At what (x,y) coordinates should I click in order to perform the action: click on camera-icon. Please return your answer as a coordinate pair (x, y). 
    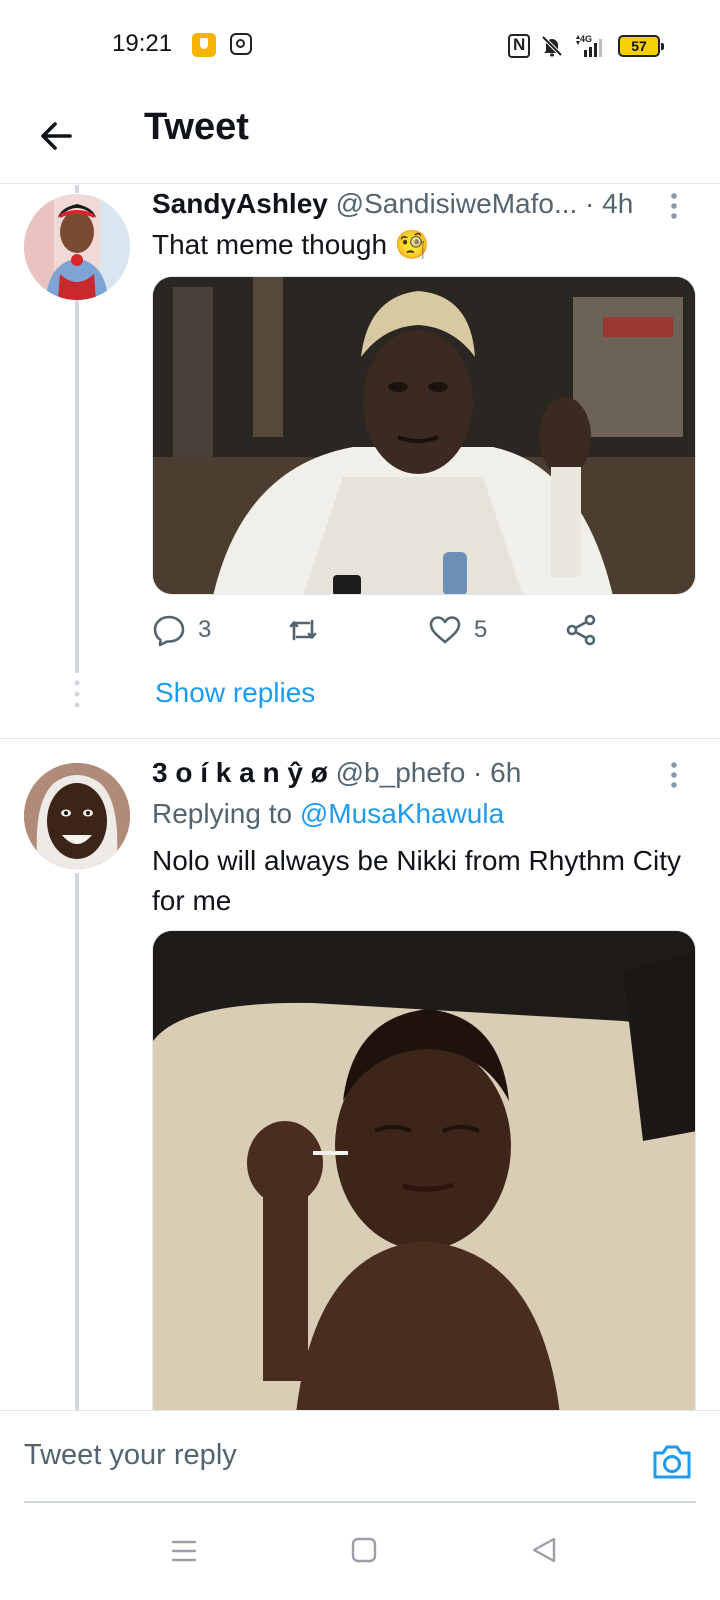
    Looking at the image, I should click on (672, 1461).